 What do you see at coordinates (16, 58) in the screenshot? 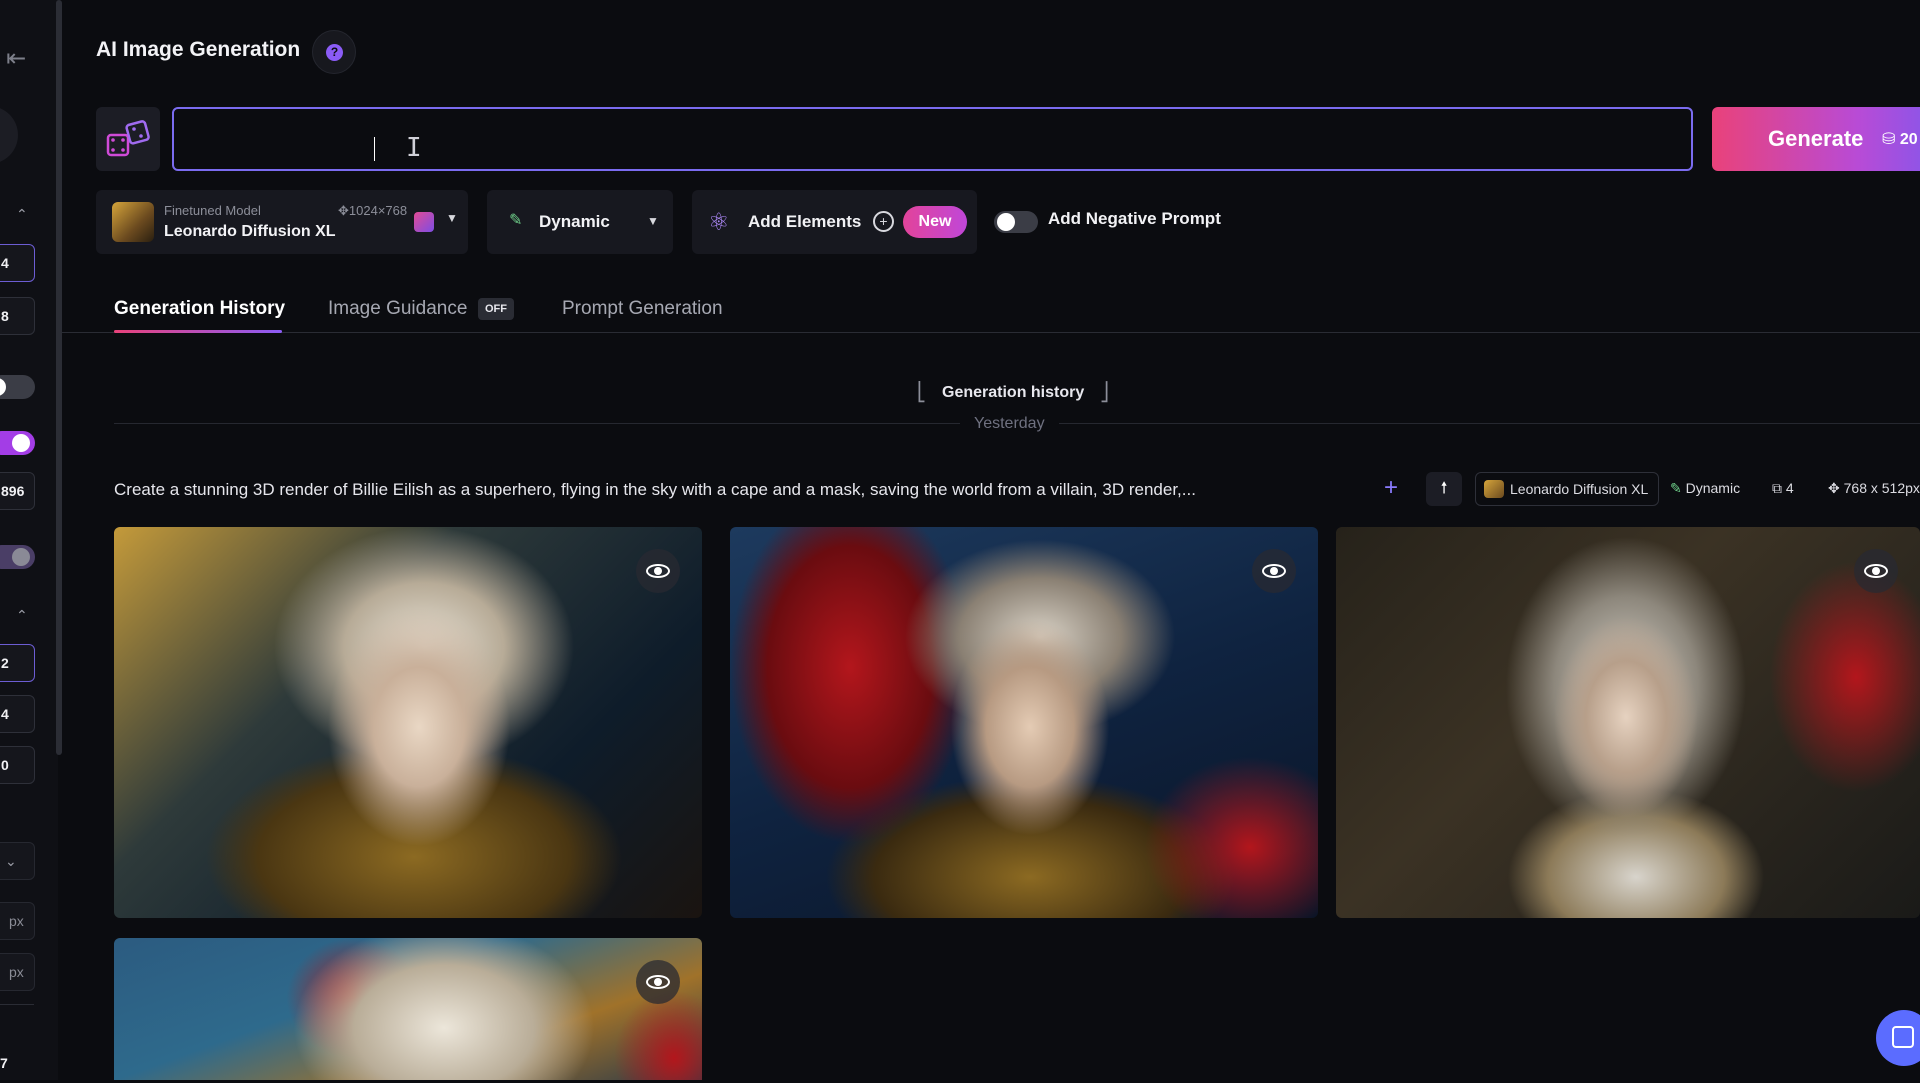
I see `collapse-sidebar-icon: ⇤` at bounding box center [16, 58].